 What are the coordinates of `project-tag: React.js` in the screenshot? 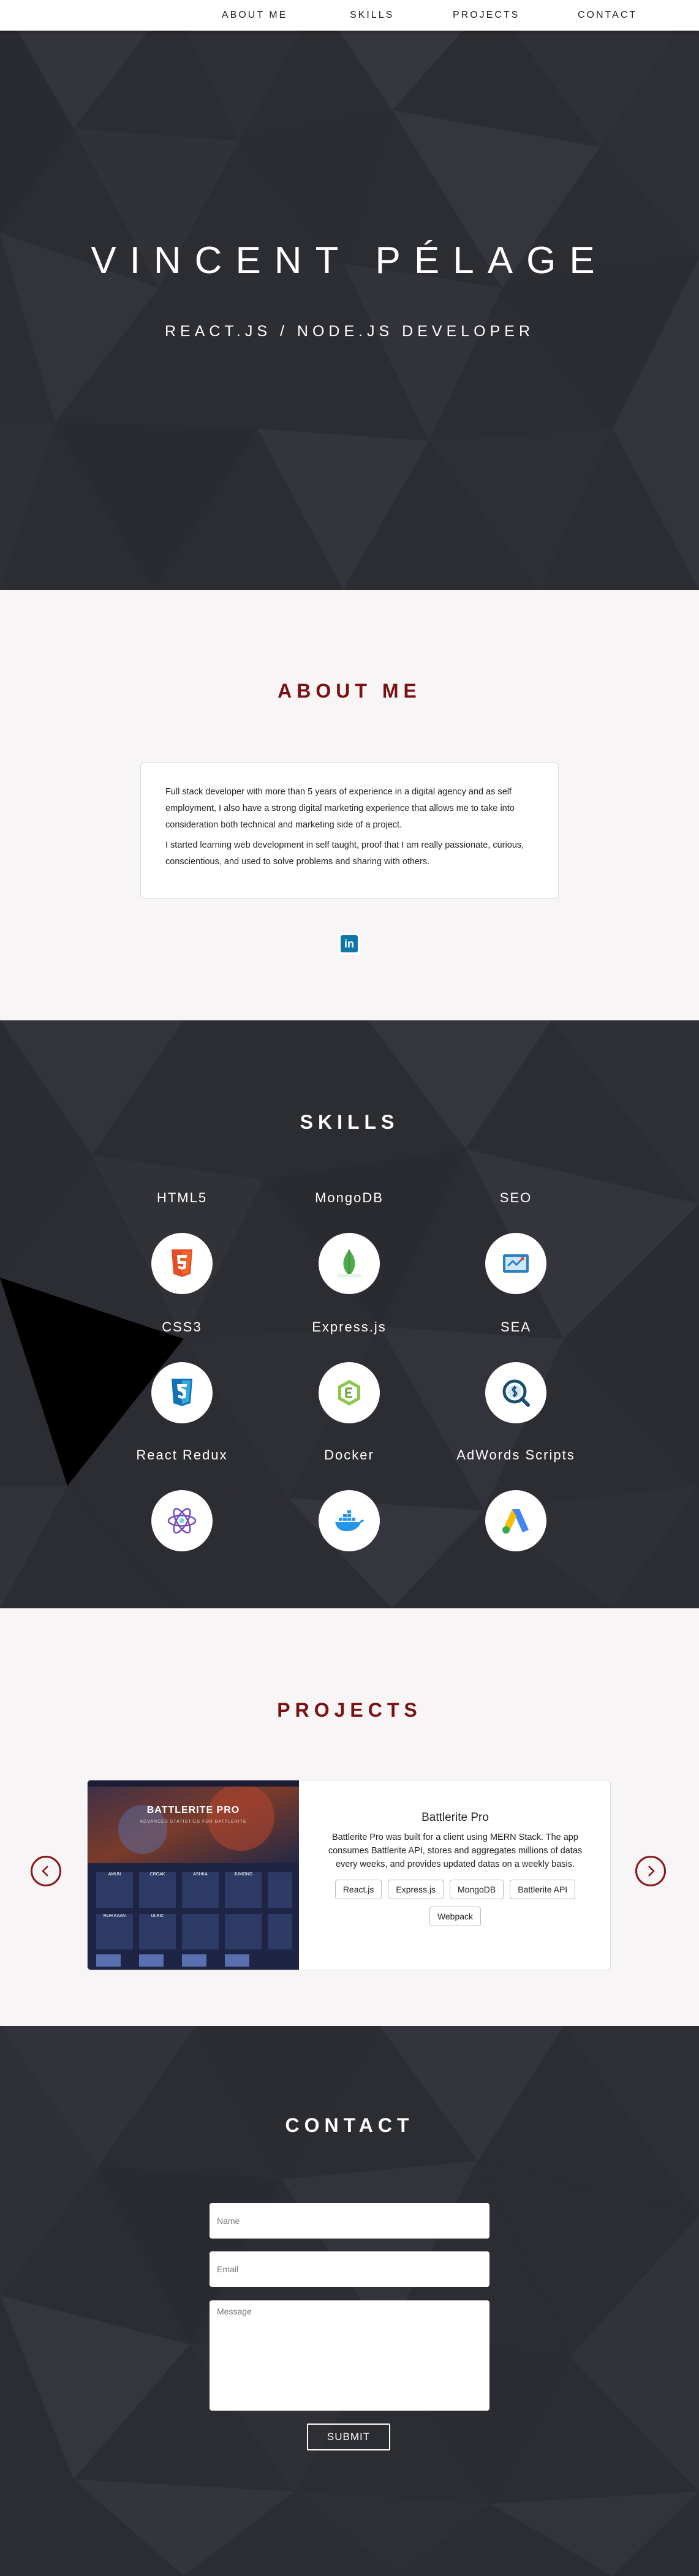 It's located at (358, 1889).